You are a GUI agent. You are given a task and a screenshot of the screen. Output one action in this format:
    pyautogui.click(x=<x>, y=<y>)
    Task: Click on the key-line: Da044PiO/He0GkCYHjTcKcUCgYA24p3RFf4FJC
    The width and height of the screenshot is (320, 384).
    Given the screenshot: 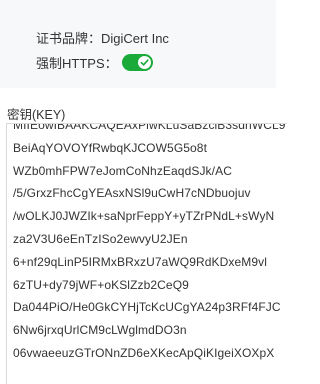 What is the action you would take?
    pyautogui.click(x=147, y=307)
    